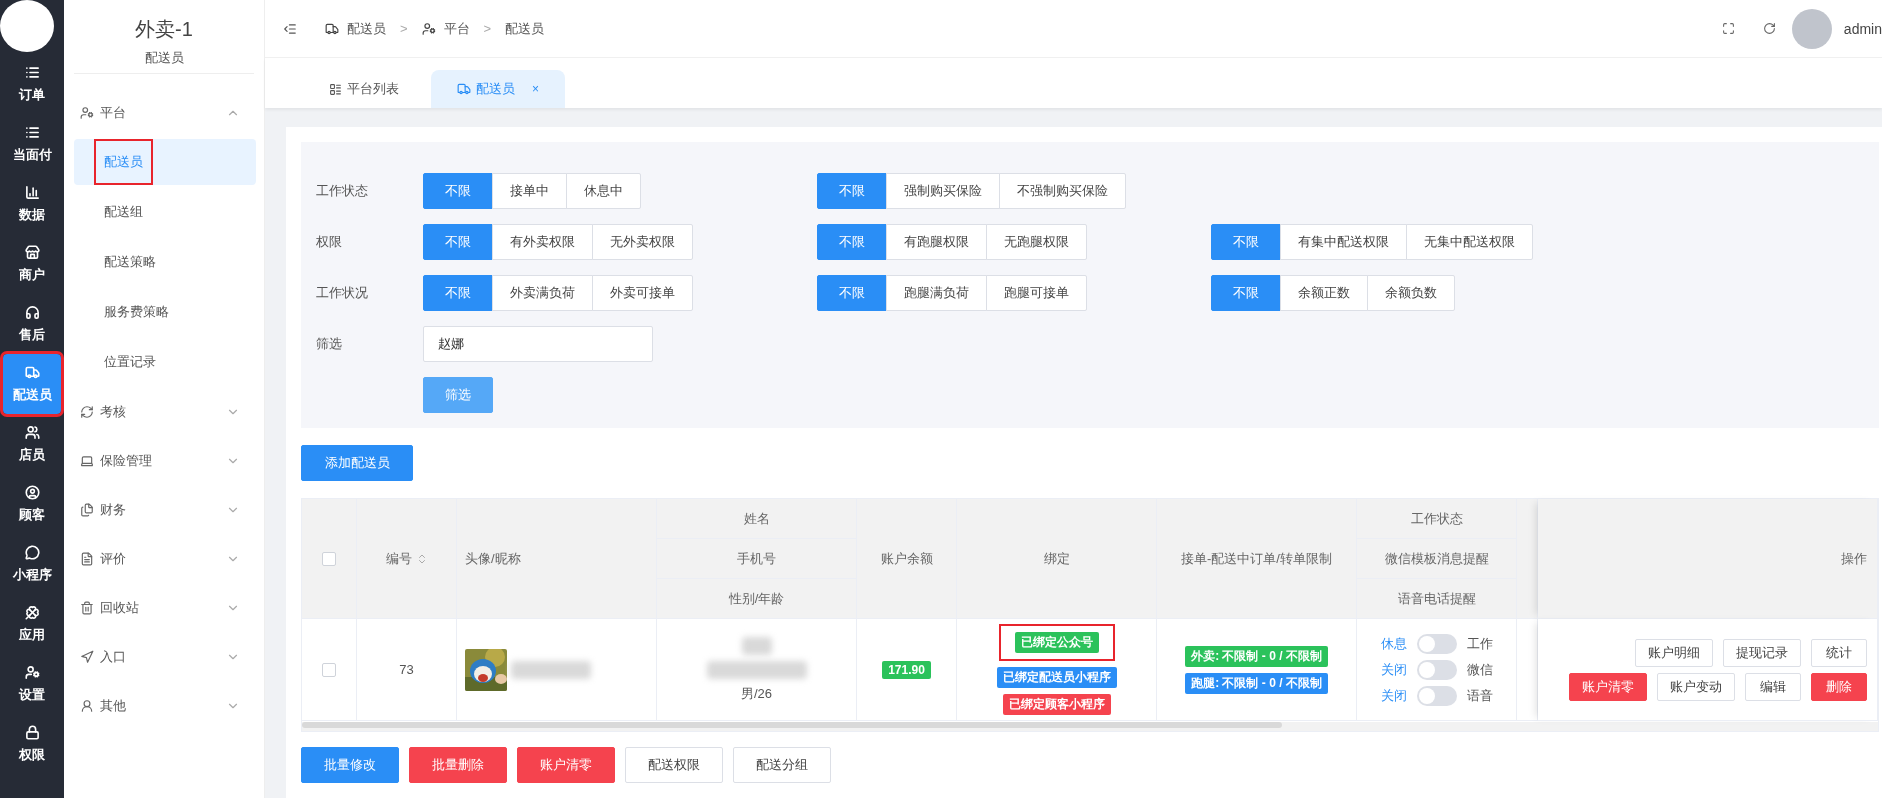  I want to click on filter-option: 无集中配送权限, so click(1469, 242).